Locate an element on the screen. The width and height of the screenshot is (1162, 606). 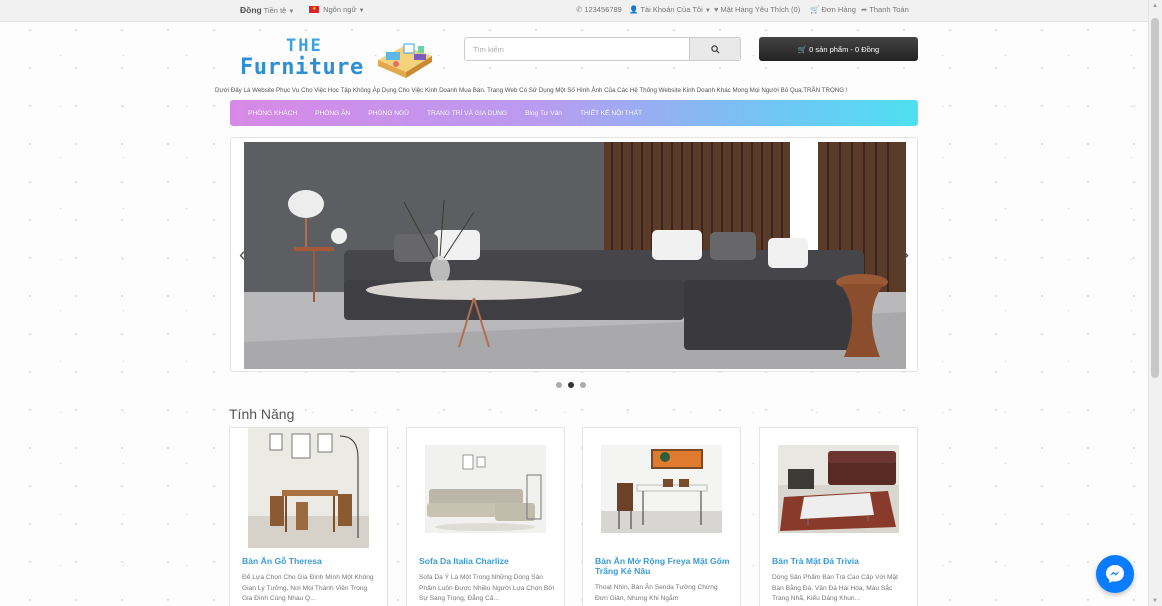
wishlist-link: ♥ Mặt Hàng Yêu Thích (0) is located at coordinates (757, 9).